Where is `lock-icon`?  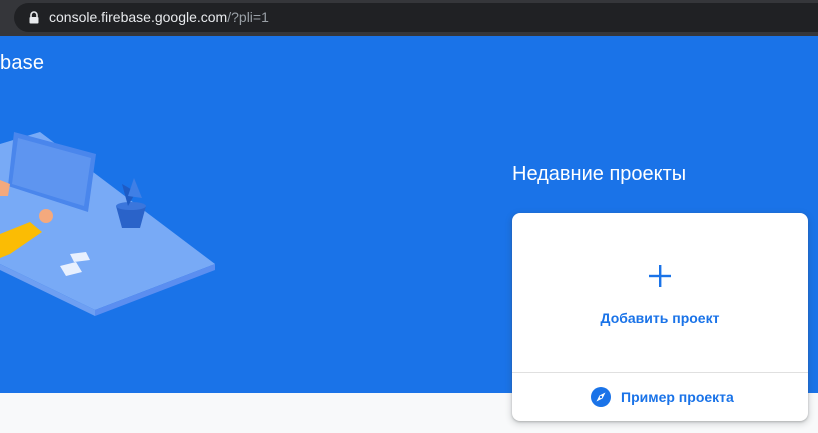 lock-icon is located at coordinates (34, 17).